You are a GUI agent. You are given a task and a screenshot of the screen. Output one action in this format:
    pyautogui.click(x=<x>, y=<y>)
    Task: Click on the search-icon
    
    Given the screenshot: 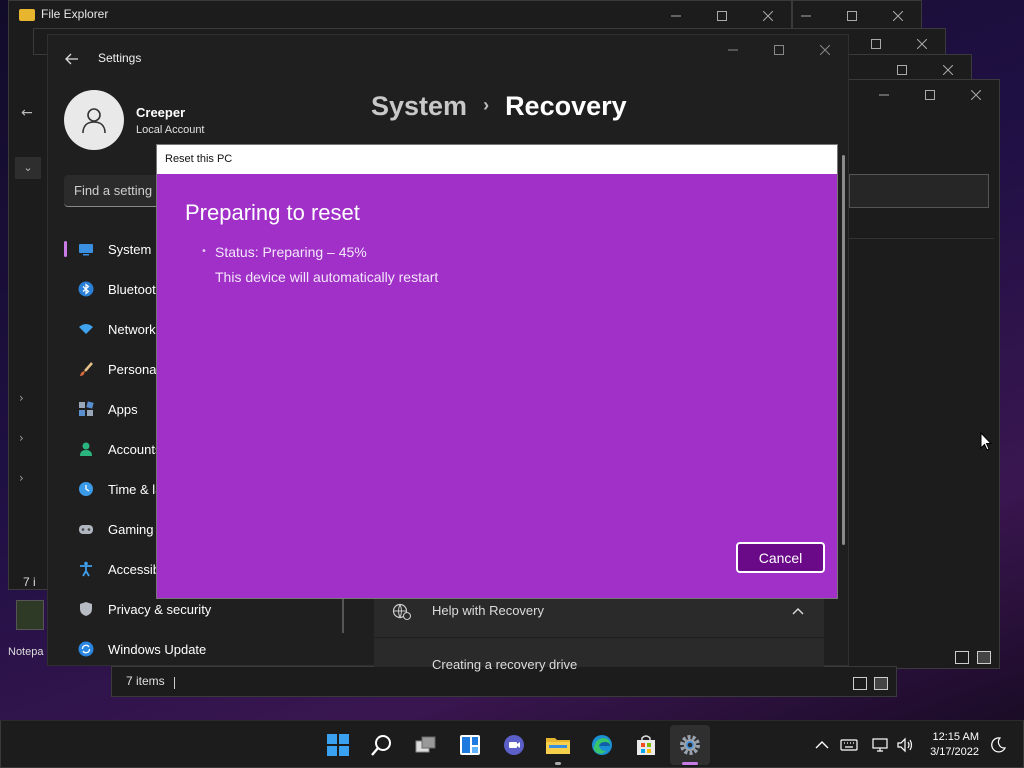 What is the action you would take?
    pyautogui.click(x=382, y=745)
    